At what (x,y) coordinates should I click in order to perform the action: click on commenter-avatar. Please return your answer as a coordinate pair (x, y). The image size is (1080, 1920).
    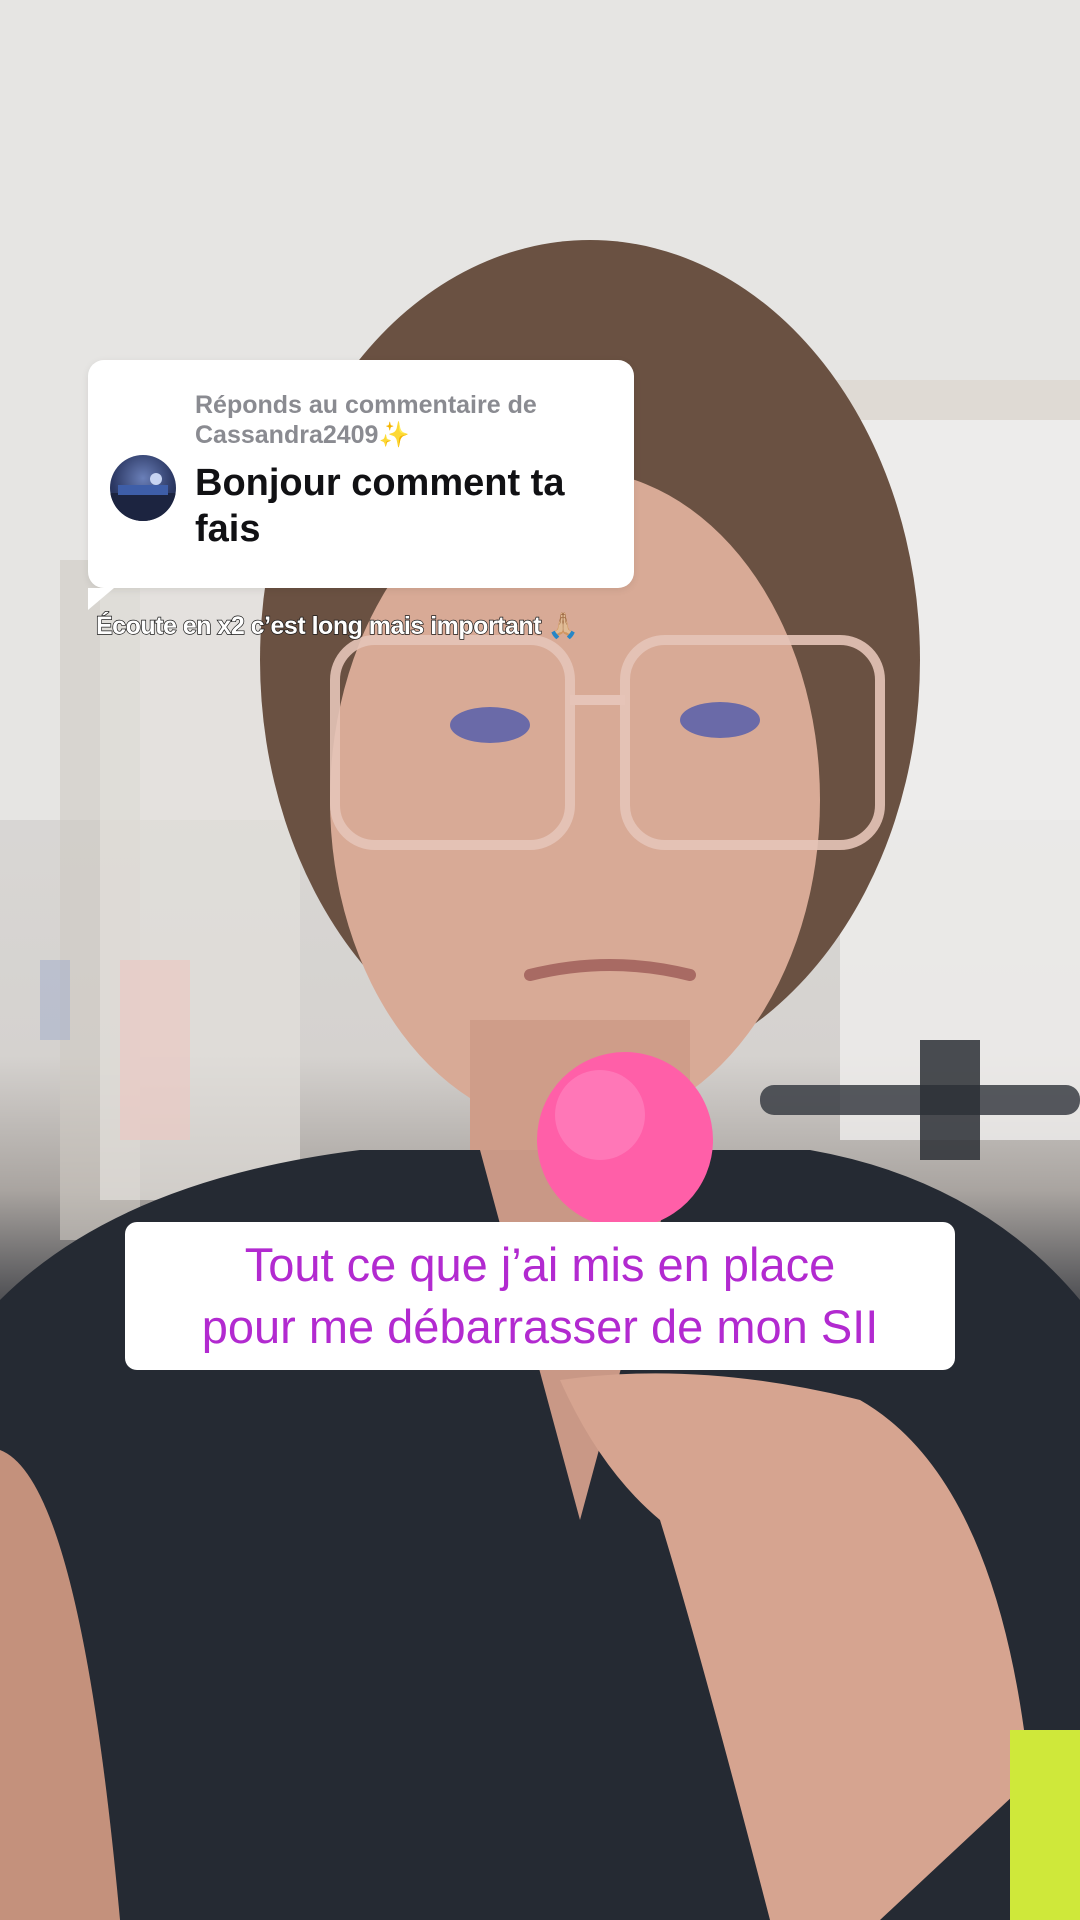
    Looking at the image, I should click on (143, 488).